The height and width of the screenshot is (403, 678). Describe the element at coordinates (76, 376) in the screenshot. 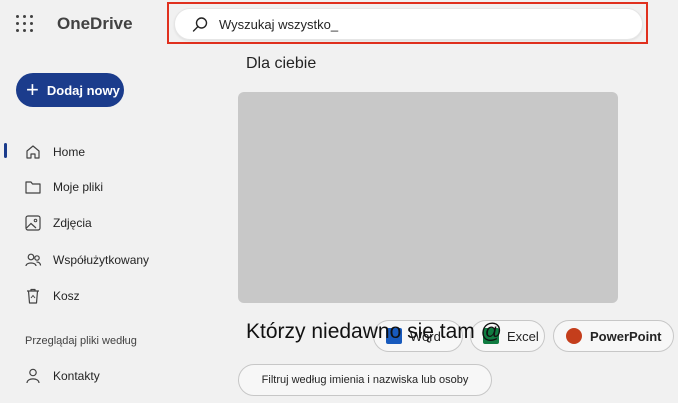

I see `sidebar-item-label: Kontakty` at that location.